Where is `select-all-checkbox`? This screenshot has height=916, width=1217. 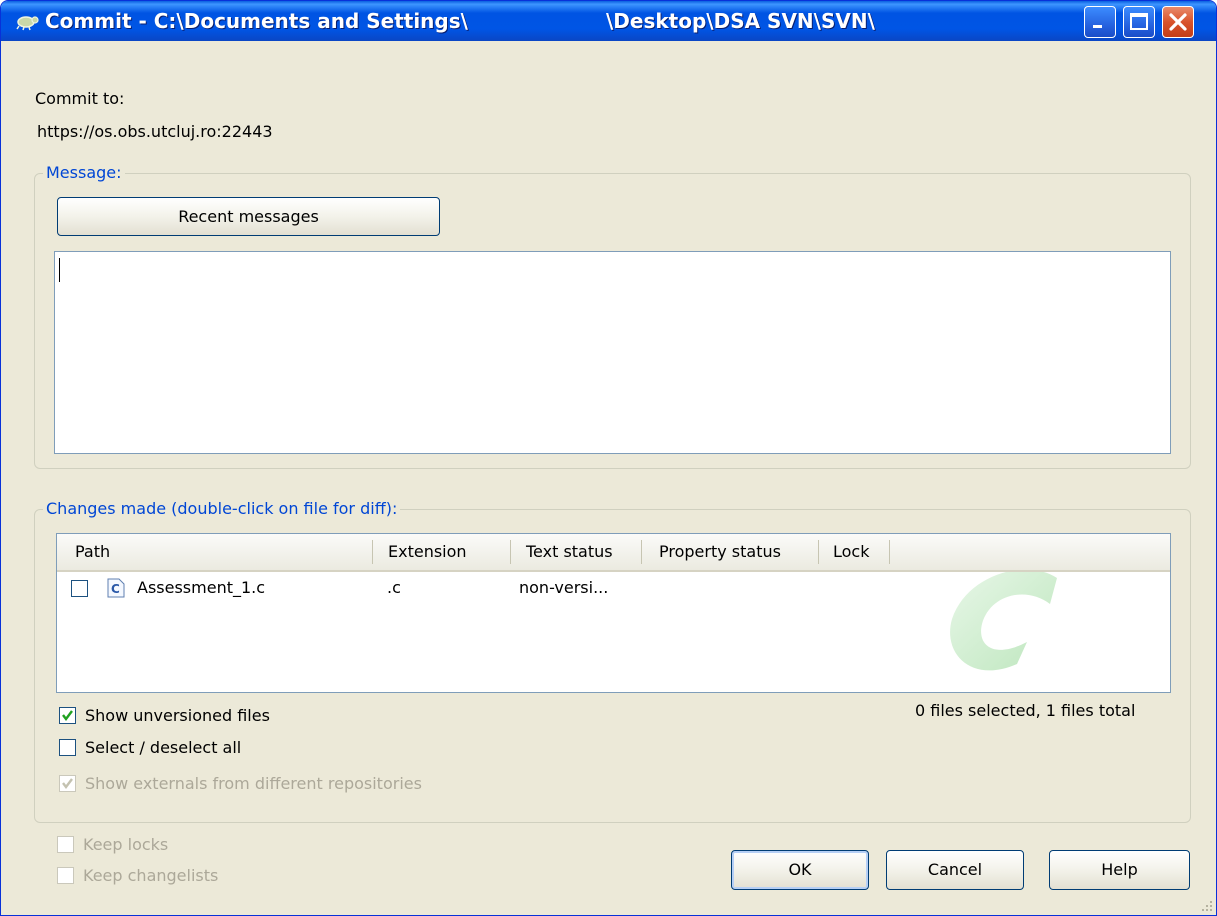 select-all-checkbox is located at coordinates (67, 747).